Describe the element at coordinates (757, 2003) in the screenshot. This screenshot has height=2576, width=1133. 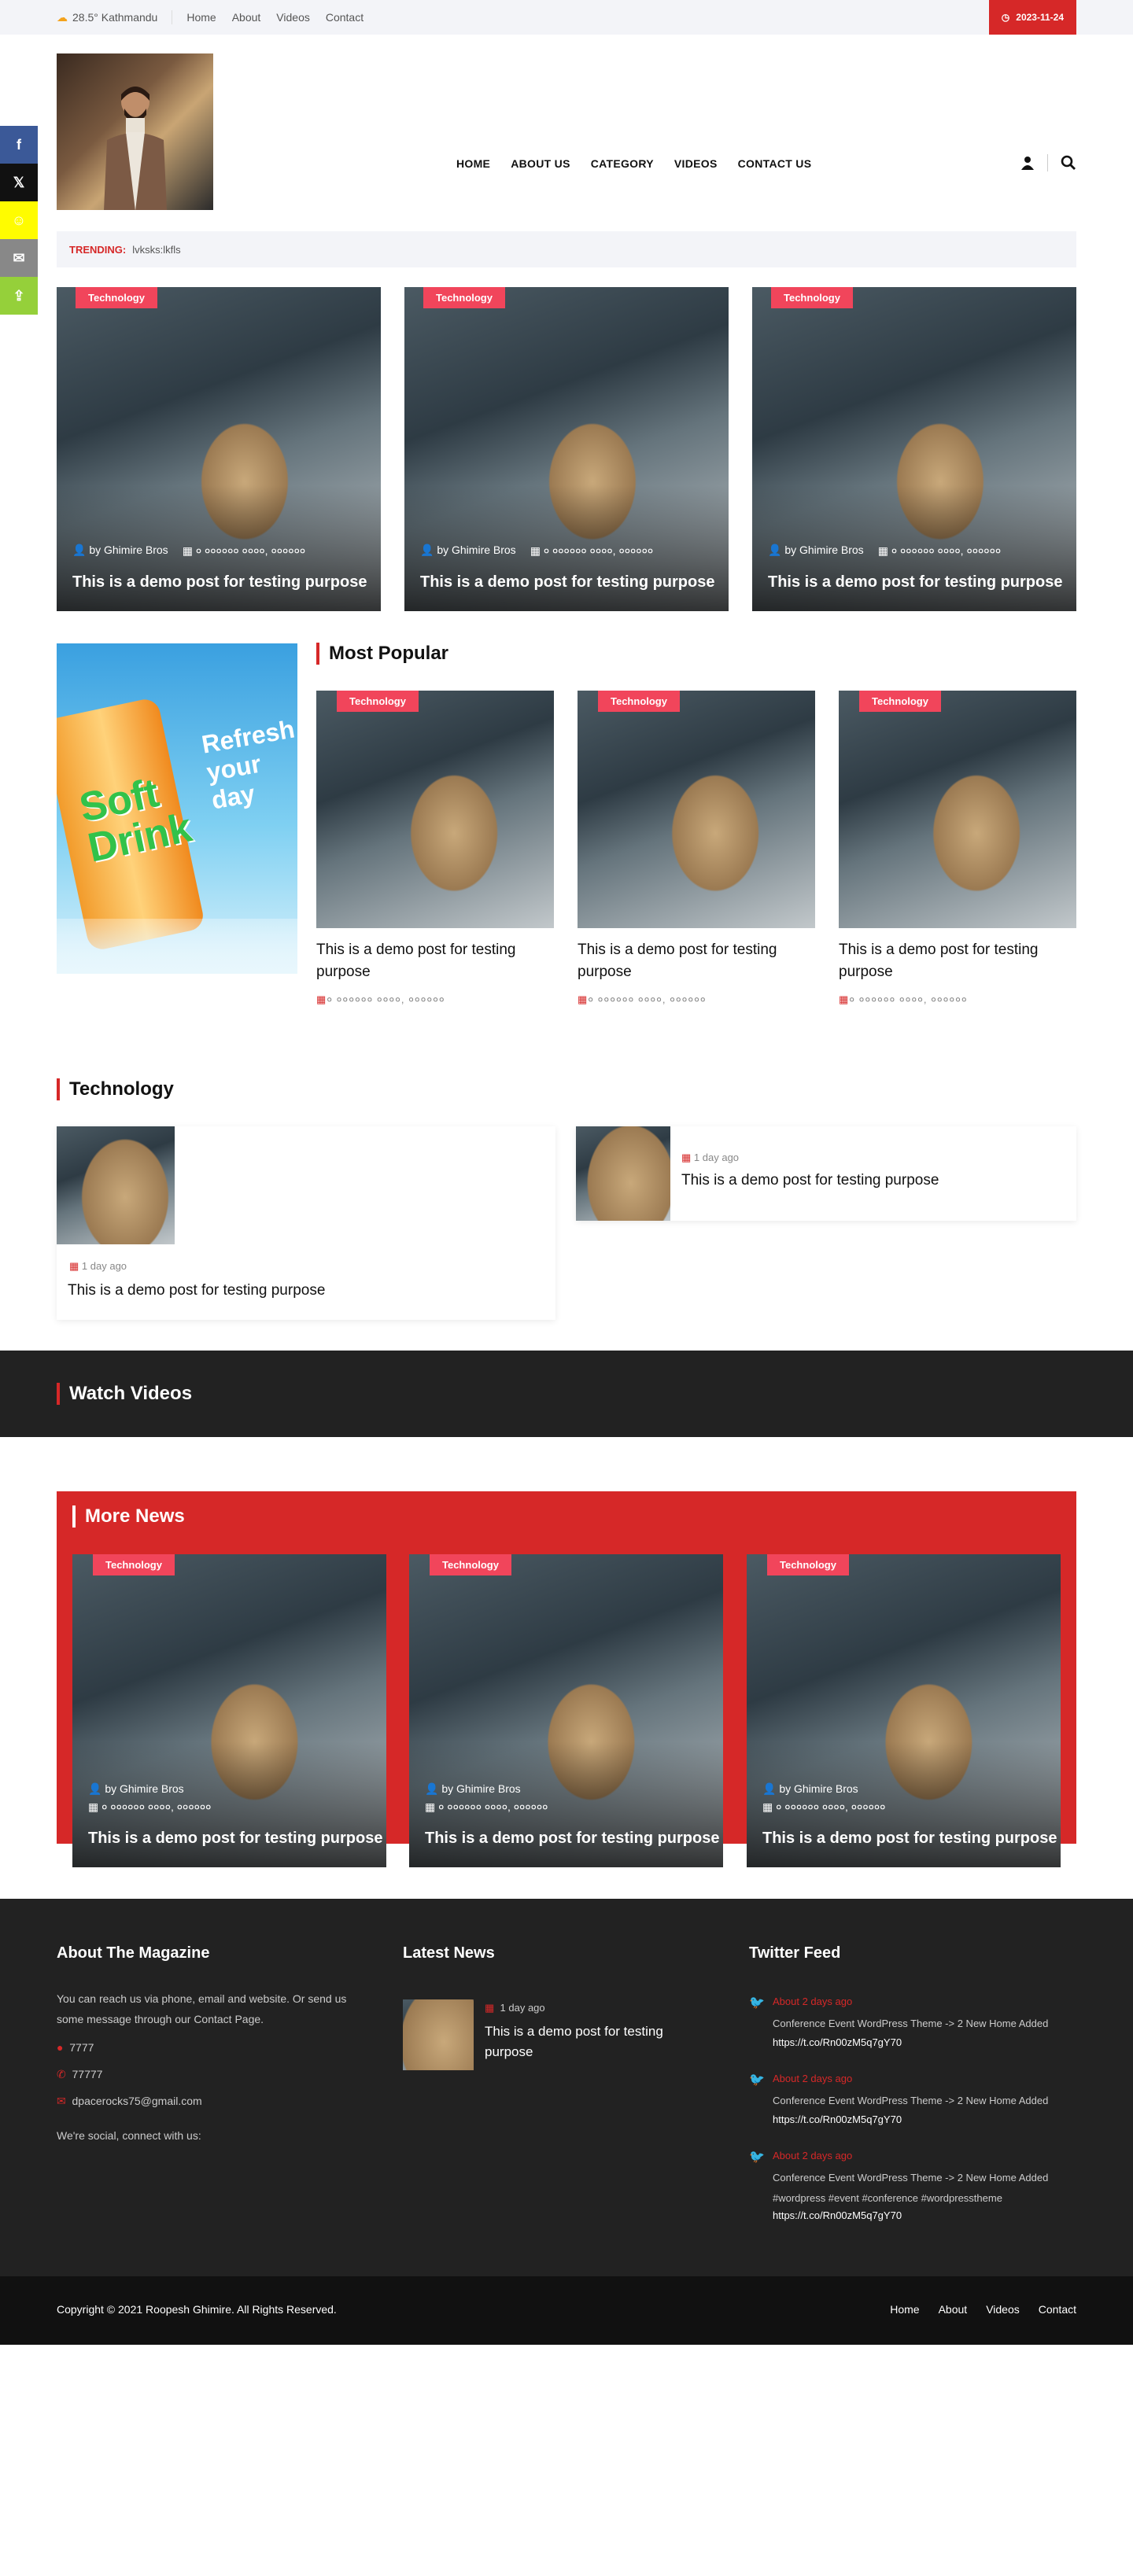
I see `twitter-icon: 🐦` at that location.